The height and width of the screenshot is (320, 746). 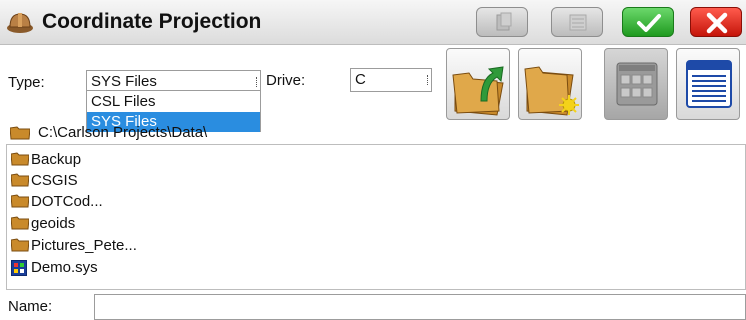 I want to click on drive-select-value: C, so click(x=360, y=79).